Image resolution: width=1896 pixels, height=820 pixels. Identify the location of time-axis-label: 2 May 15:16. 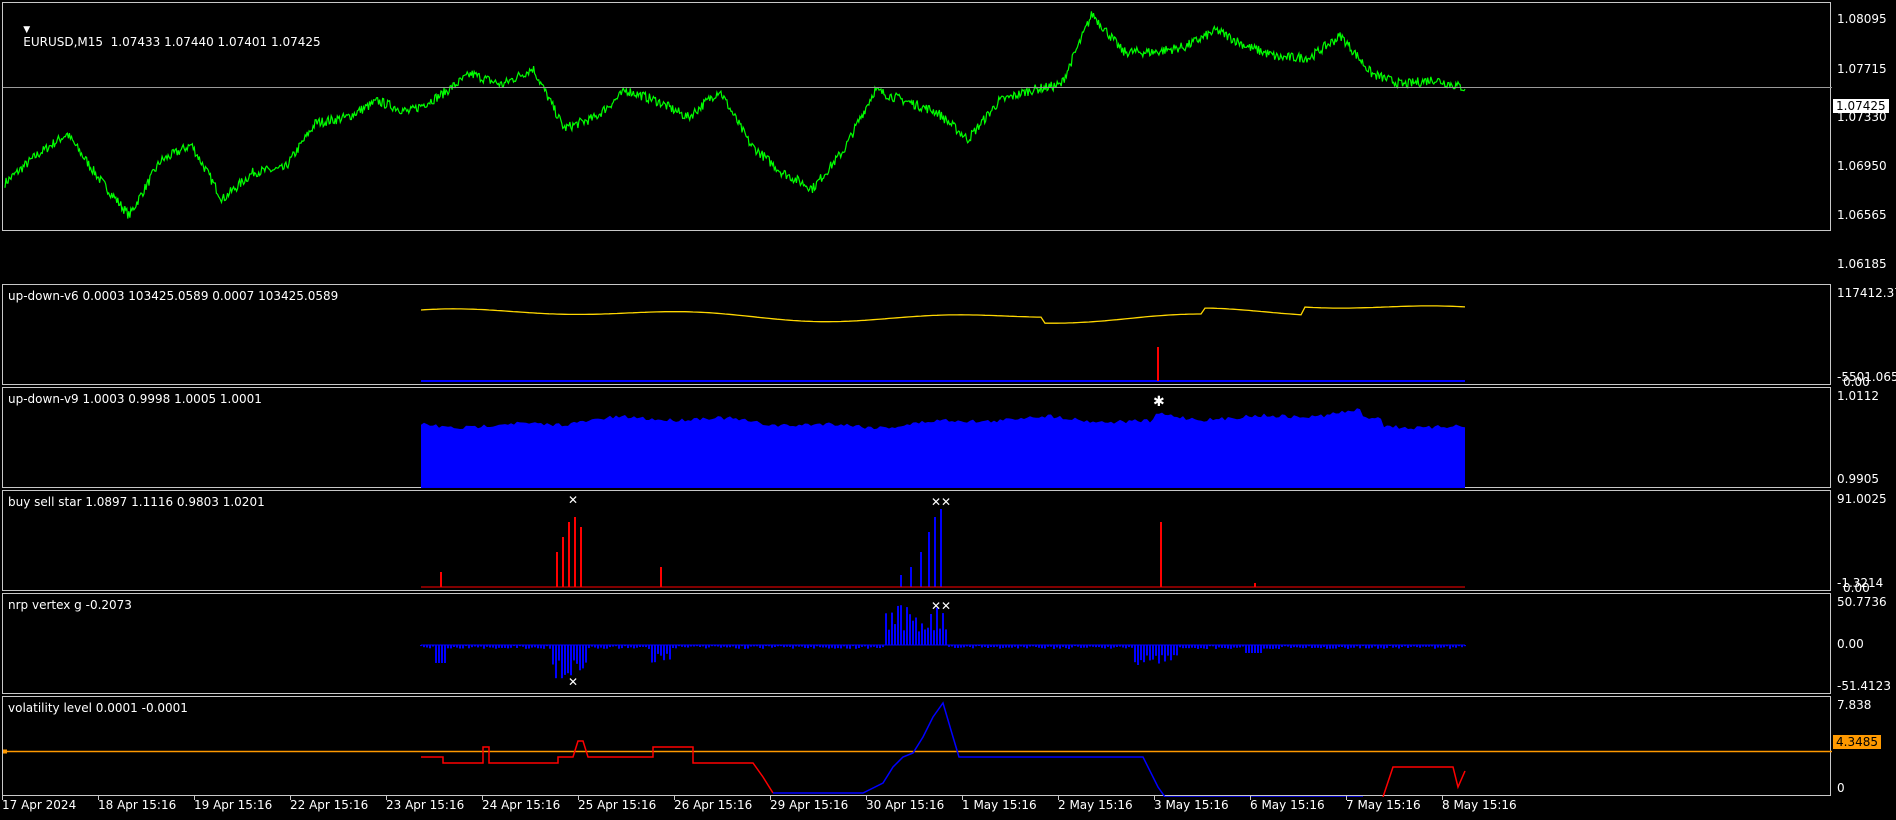
(1095, 805).